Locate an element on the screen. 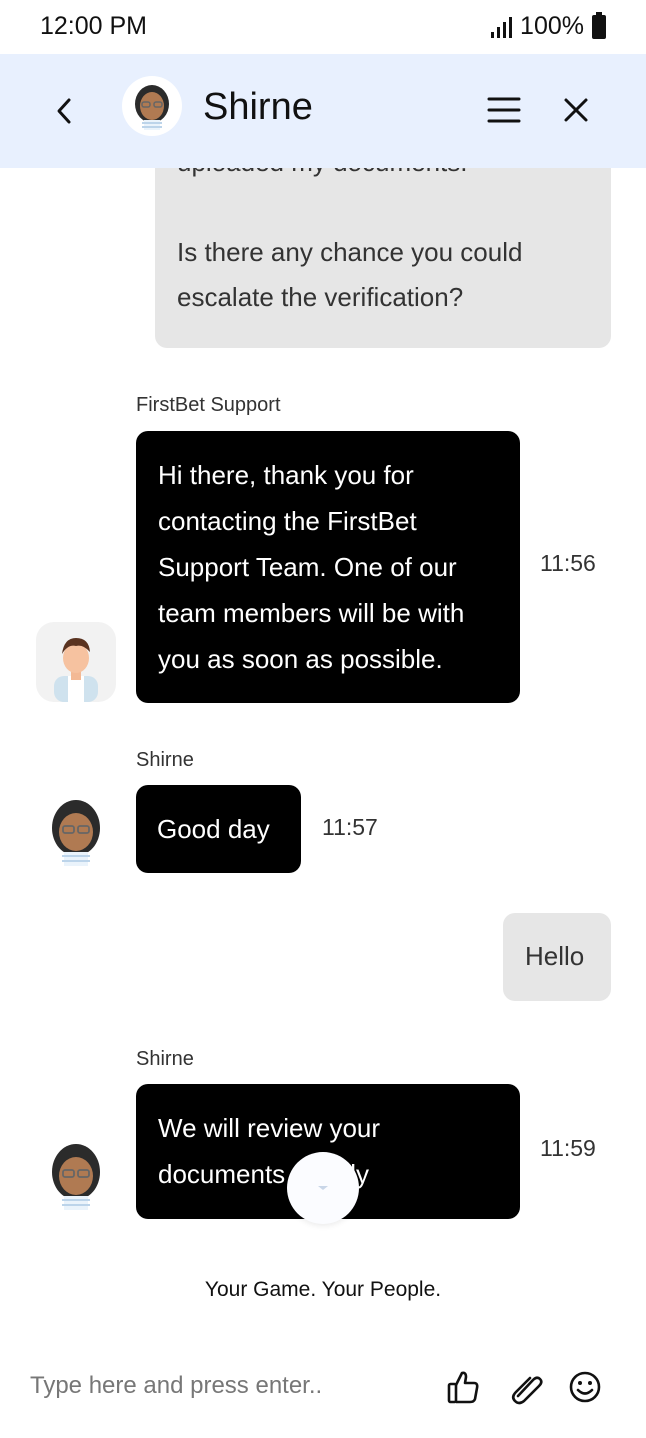  status-time: 12:00 PM is located at coordinates (94, 26).